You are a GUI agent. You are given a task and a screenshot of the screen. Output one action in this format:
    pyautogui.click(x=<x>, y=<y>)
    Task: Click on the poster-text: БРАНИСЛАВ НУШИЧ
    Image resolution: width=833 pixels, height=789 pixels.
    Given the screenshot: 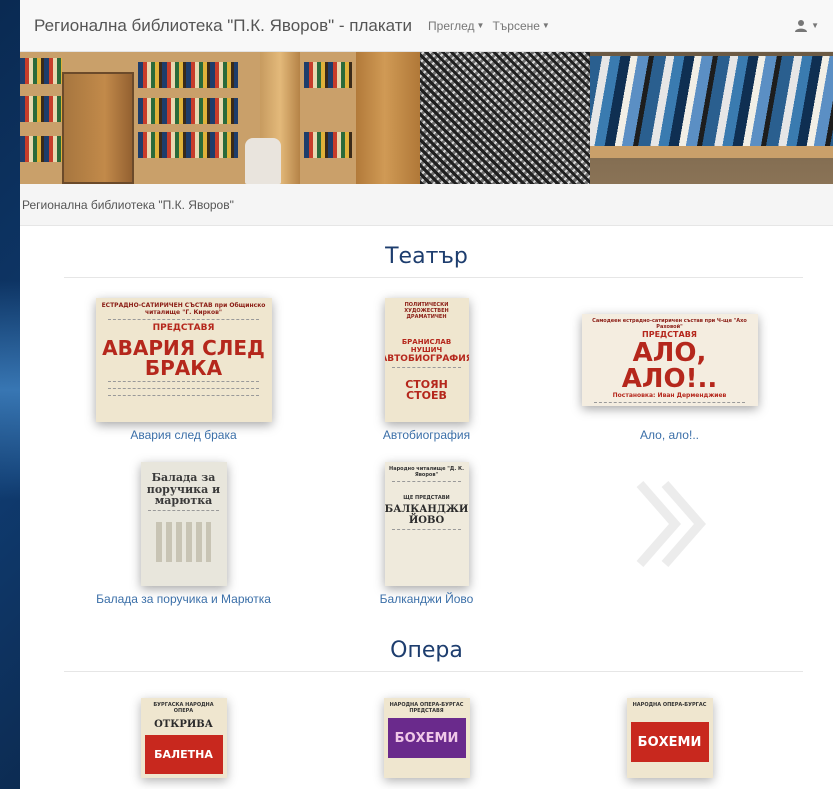 What is the action you would take?
    pyautogui.click(x=426, y=346)
    